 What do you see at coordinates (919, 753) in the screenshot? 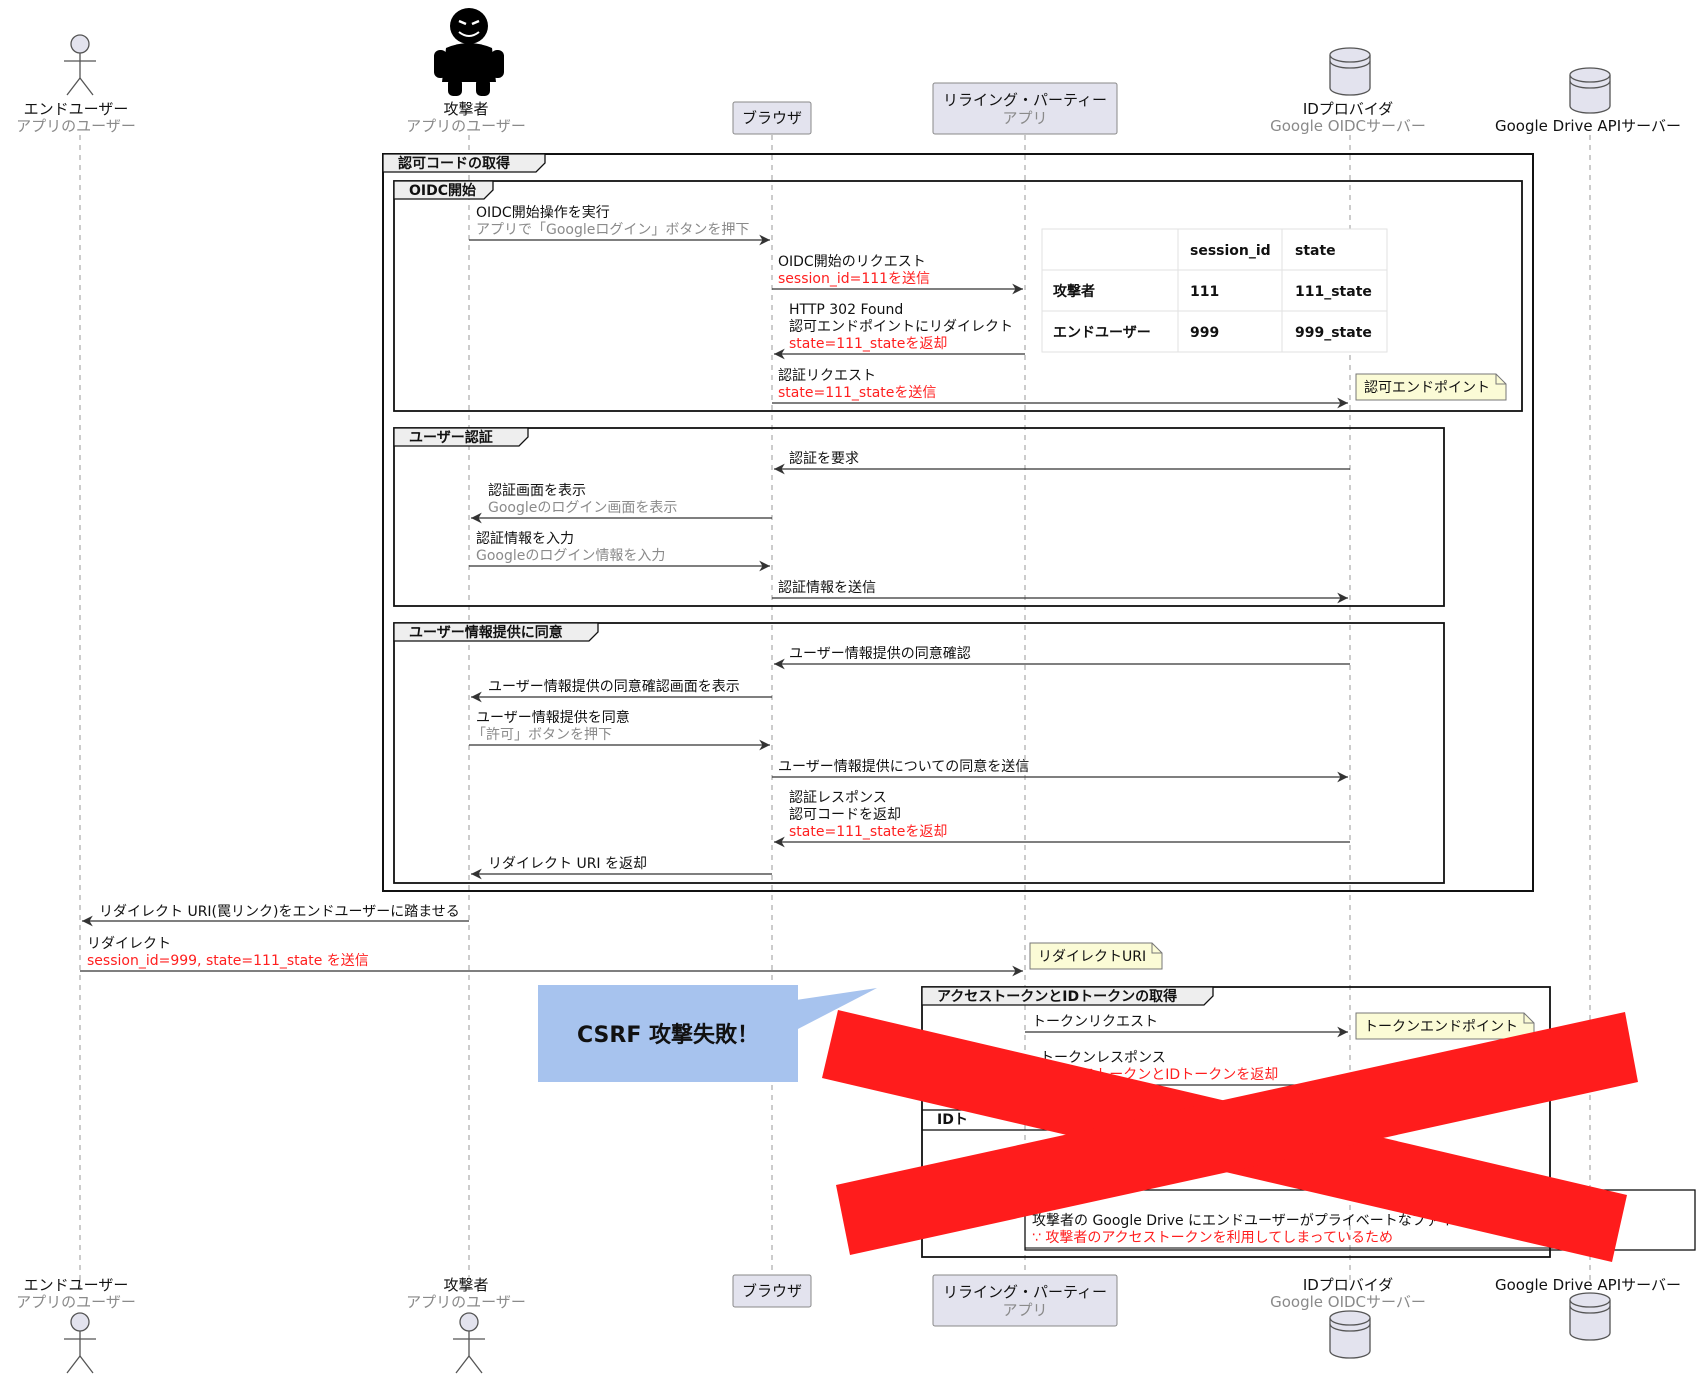
I see `group-consent: ユーザー情報提供に同意` at bounding box center [919, 753].